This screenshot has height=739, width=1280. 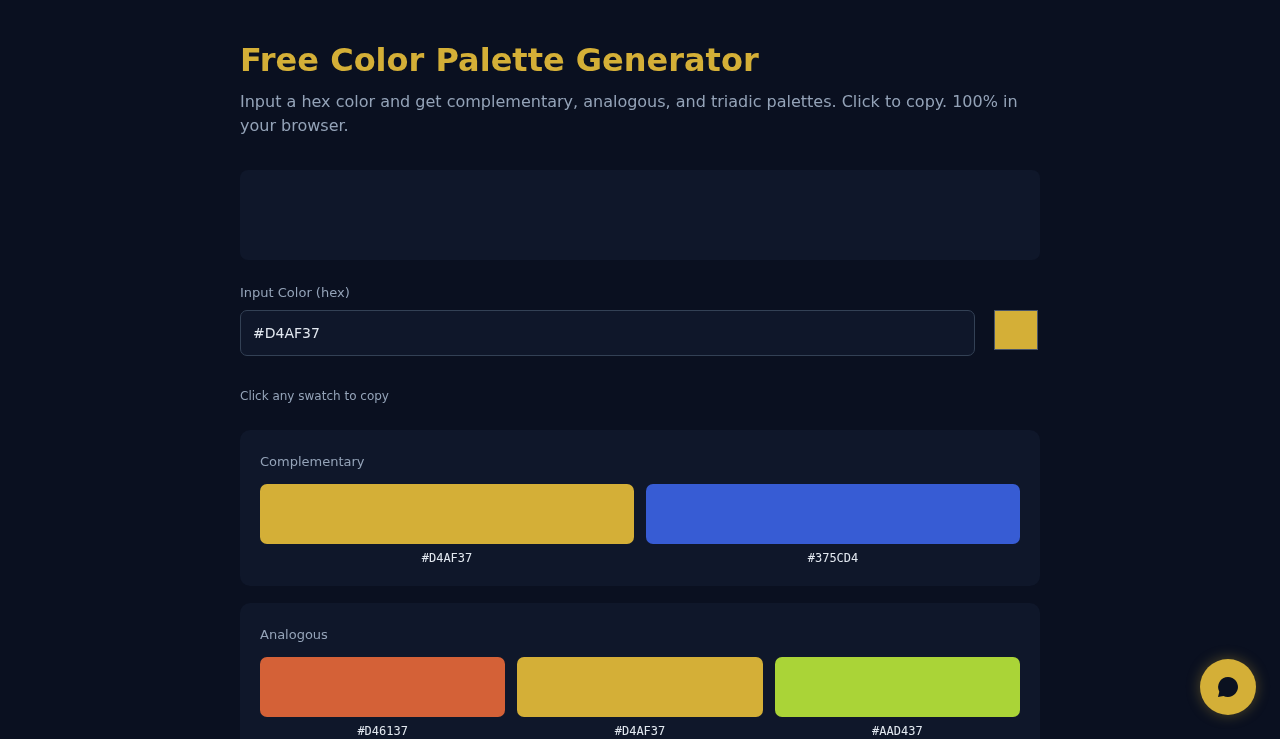 I want to click on hex-code: #AAD437, so click(x=897, y=731).